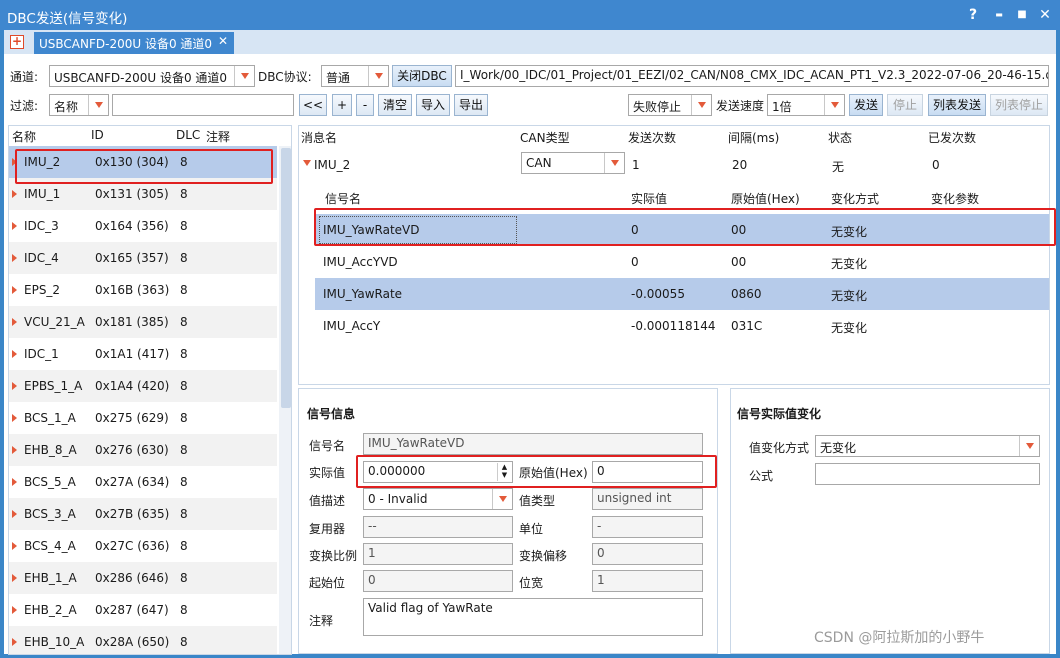 The width and height of the screenshot is (1060, 658). I want to click on list-item: VCU_21_A 0x181 (385) 8, so click(143, 322).